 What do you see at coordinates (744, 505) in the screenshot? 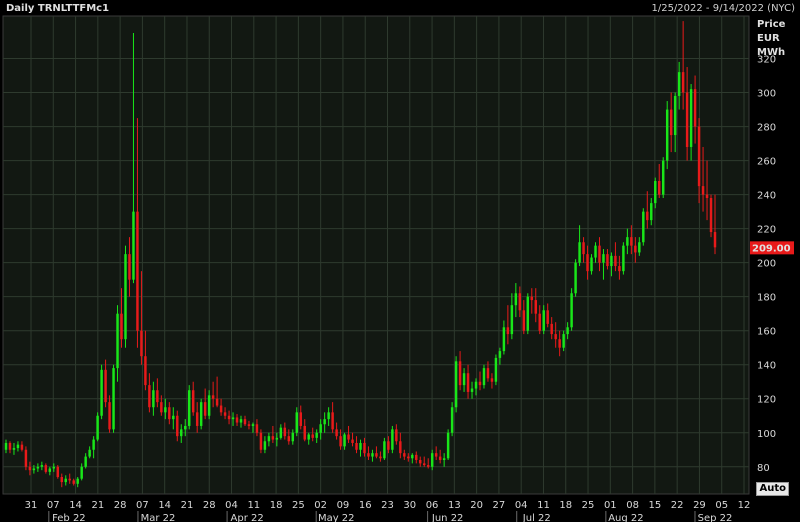
I see `x-tick-label: 12` at bounding box center [744, 505].